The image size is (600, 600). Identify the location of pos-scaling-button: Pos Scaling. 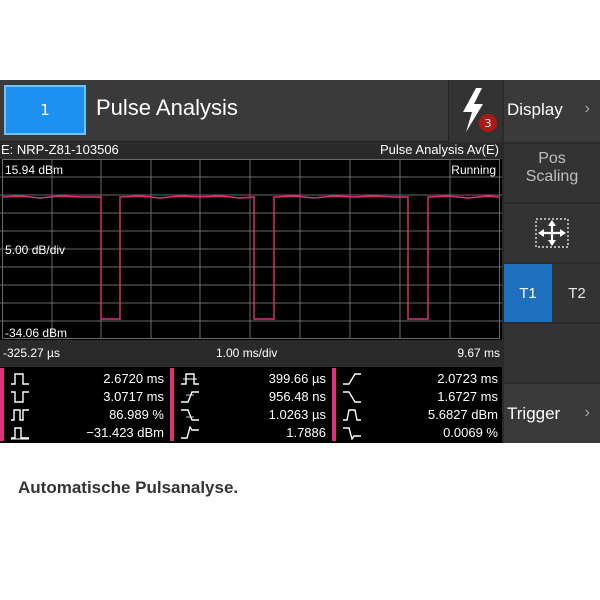
(552, 173).